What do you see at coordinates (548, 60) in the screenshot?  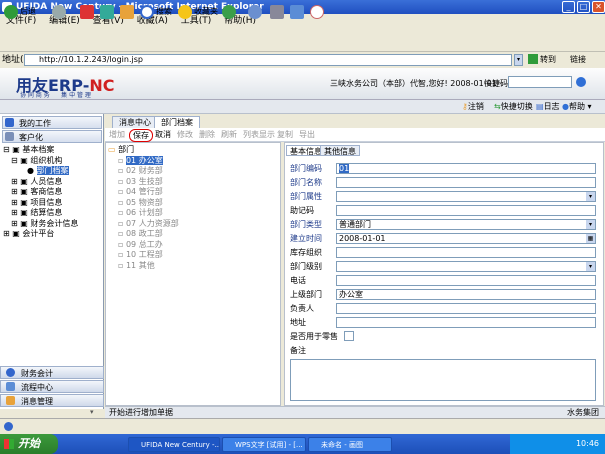 I see `go-button: 转到` at bounding box center [548, 60].